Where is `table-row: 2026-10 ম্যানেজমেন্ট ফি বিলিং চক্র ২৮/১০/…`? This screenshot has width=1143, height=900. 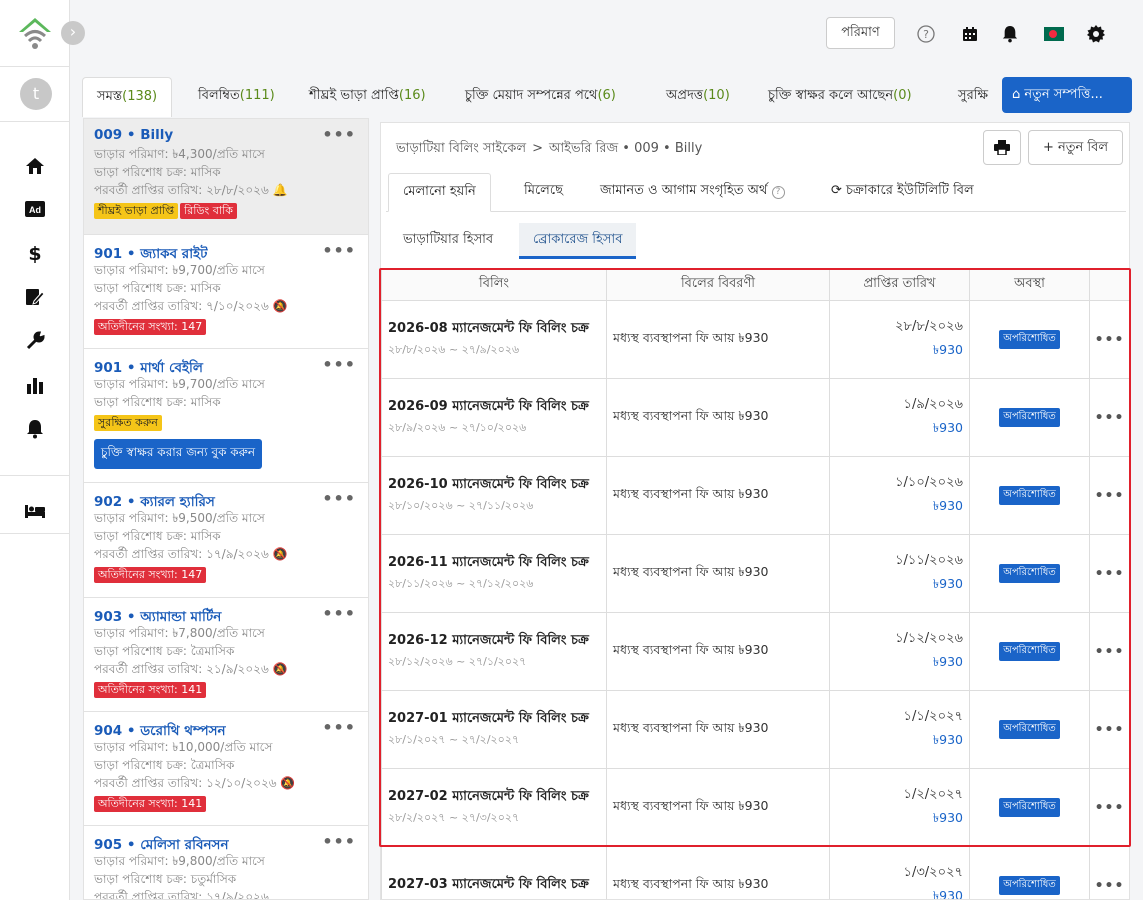 table-row: 2026-10 ম্যানেজমেন্ট ফি বিলিং চক্র ২৮/১০/… is located at coordinates (755, 495).